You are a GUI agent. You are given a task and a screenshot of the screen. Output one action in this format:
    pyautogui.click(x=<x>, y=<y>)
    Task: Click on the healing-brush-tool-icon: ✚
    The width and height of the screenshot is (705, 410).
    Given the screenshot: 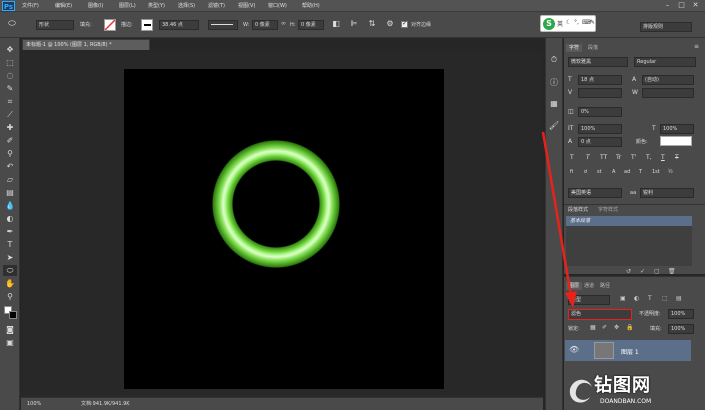 What is the action you would take?
    pyautogui.click(x=10, y=127)
    